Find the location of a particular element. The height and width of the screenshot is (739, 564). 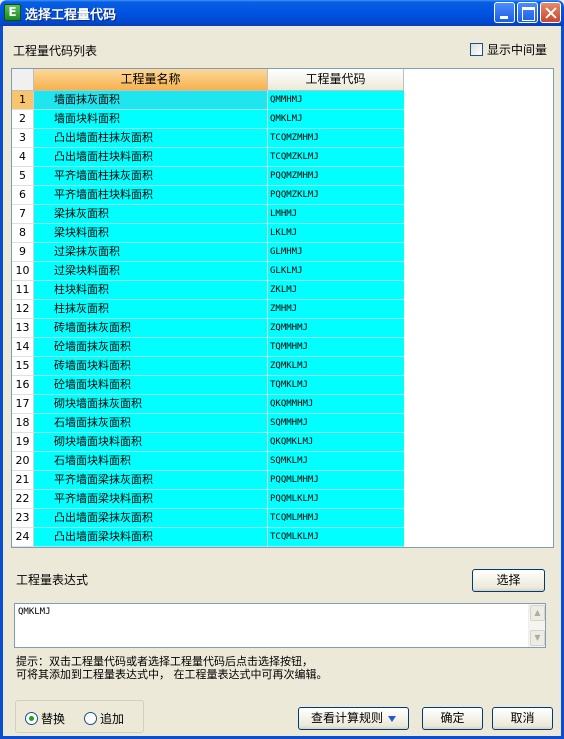

cell-name: 砌块墙面抹灰面积 is located at coordinates (151, 404).